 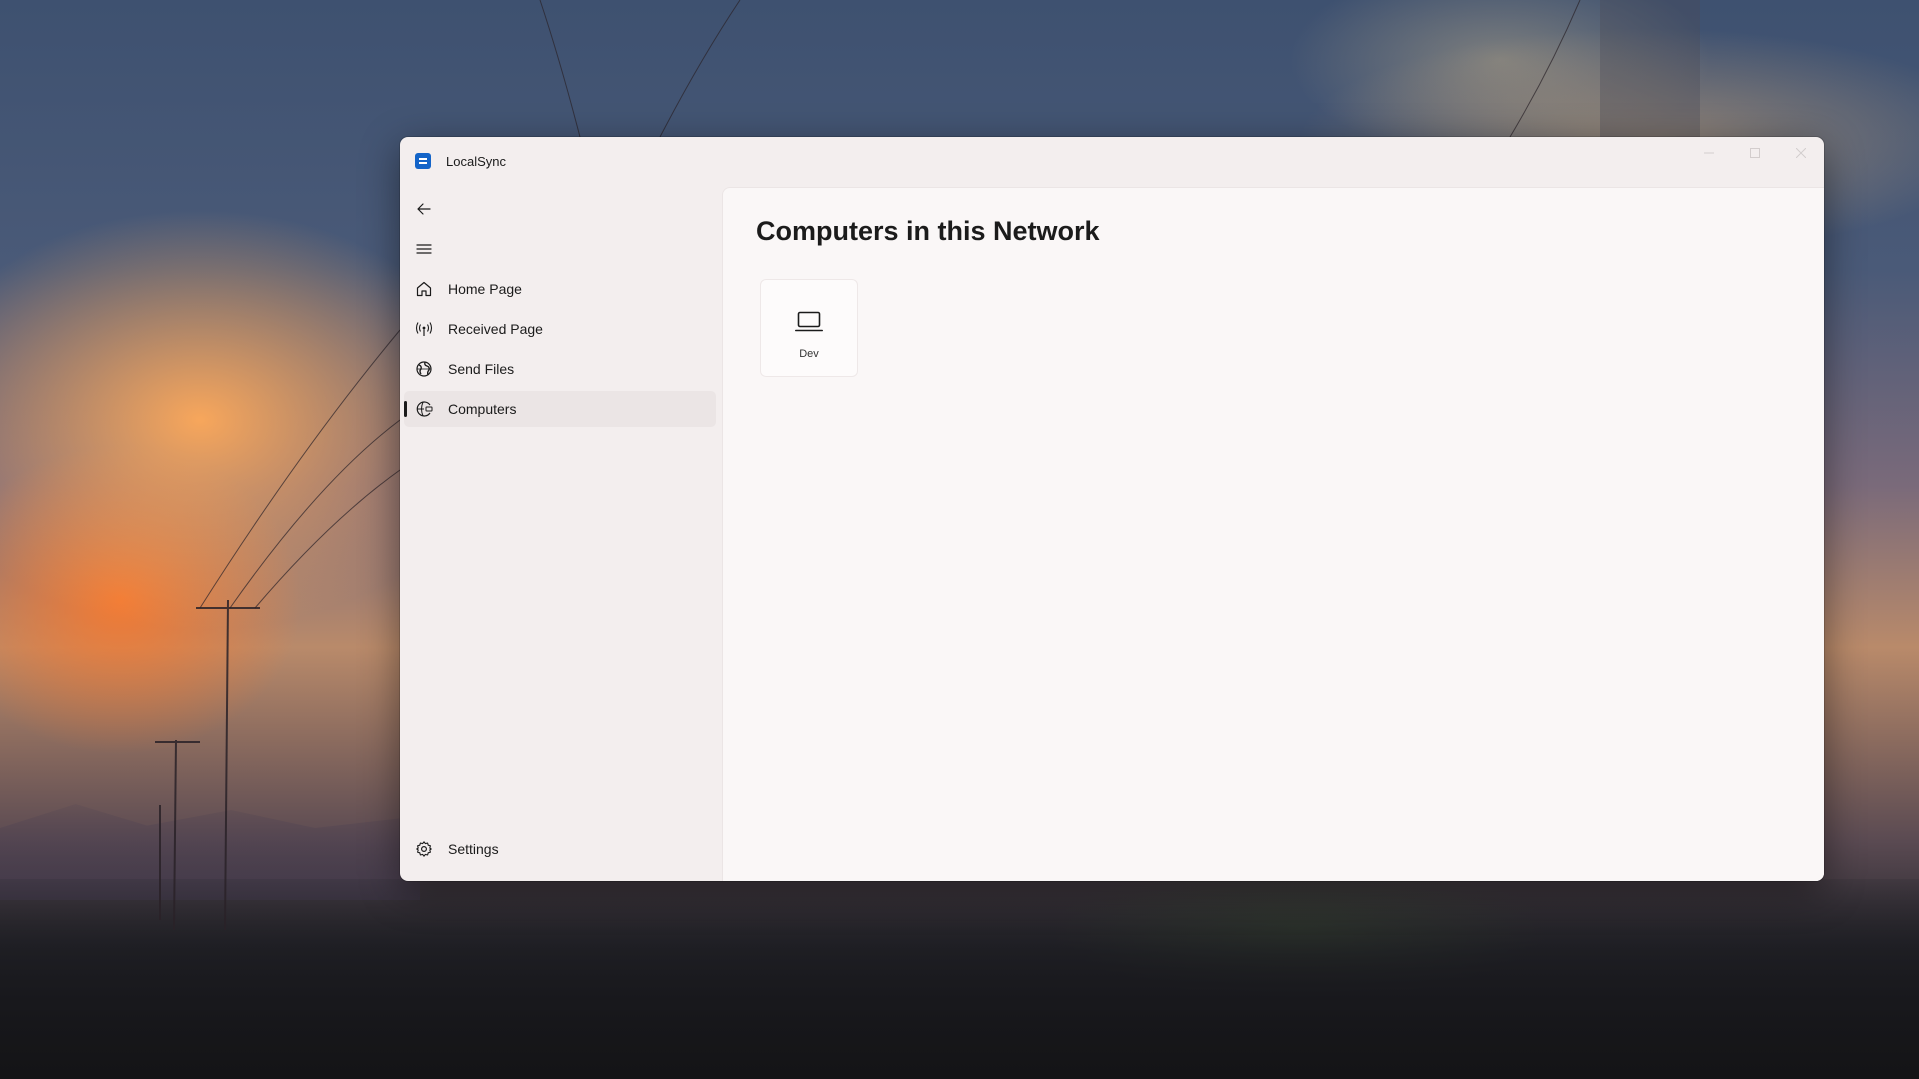 What do you see at coordinates (1112, 162) in the screenshot?
I see `title-bar: LocalSync` at bounding box center [1112, 162].